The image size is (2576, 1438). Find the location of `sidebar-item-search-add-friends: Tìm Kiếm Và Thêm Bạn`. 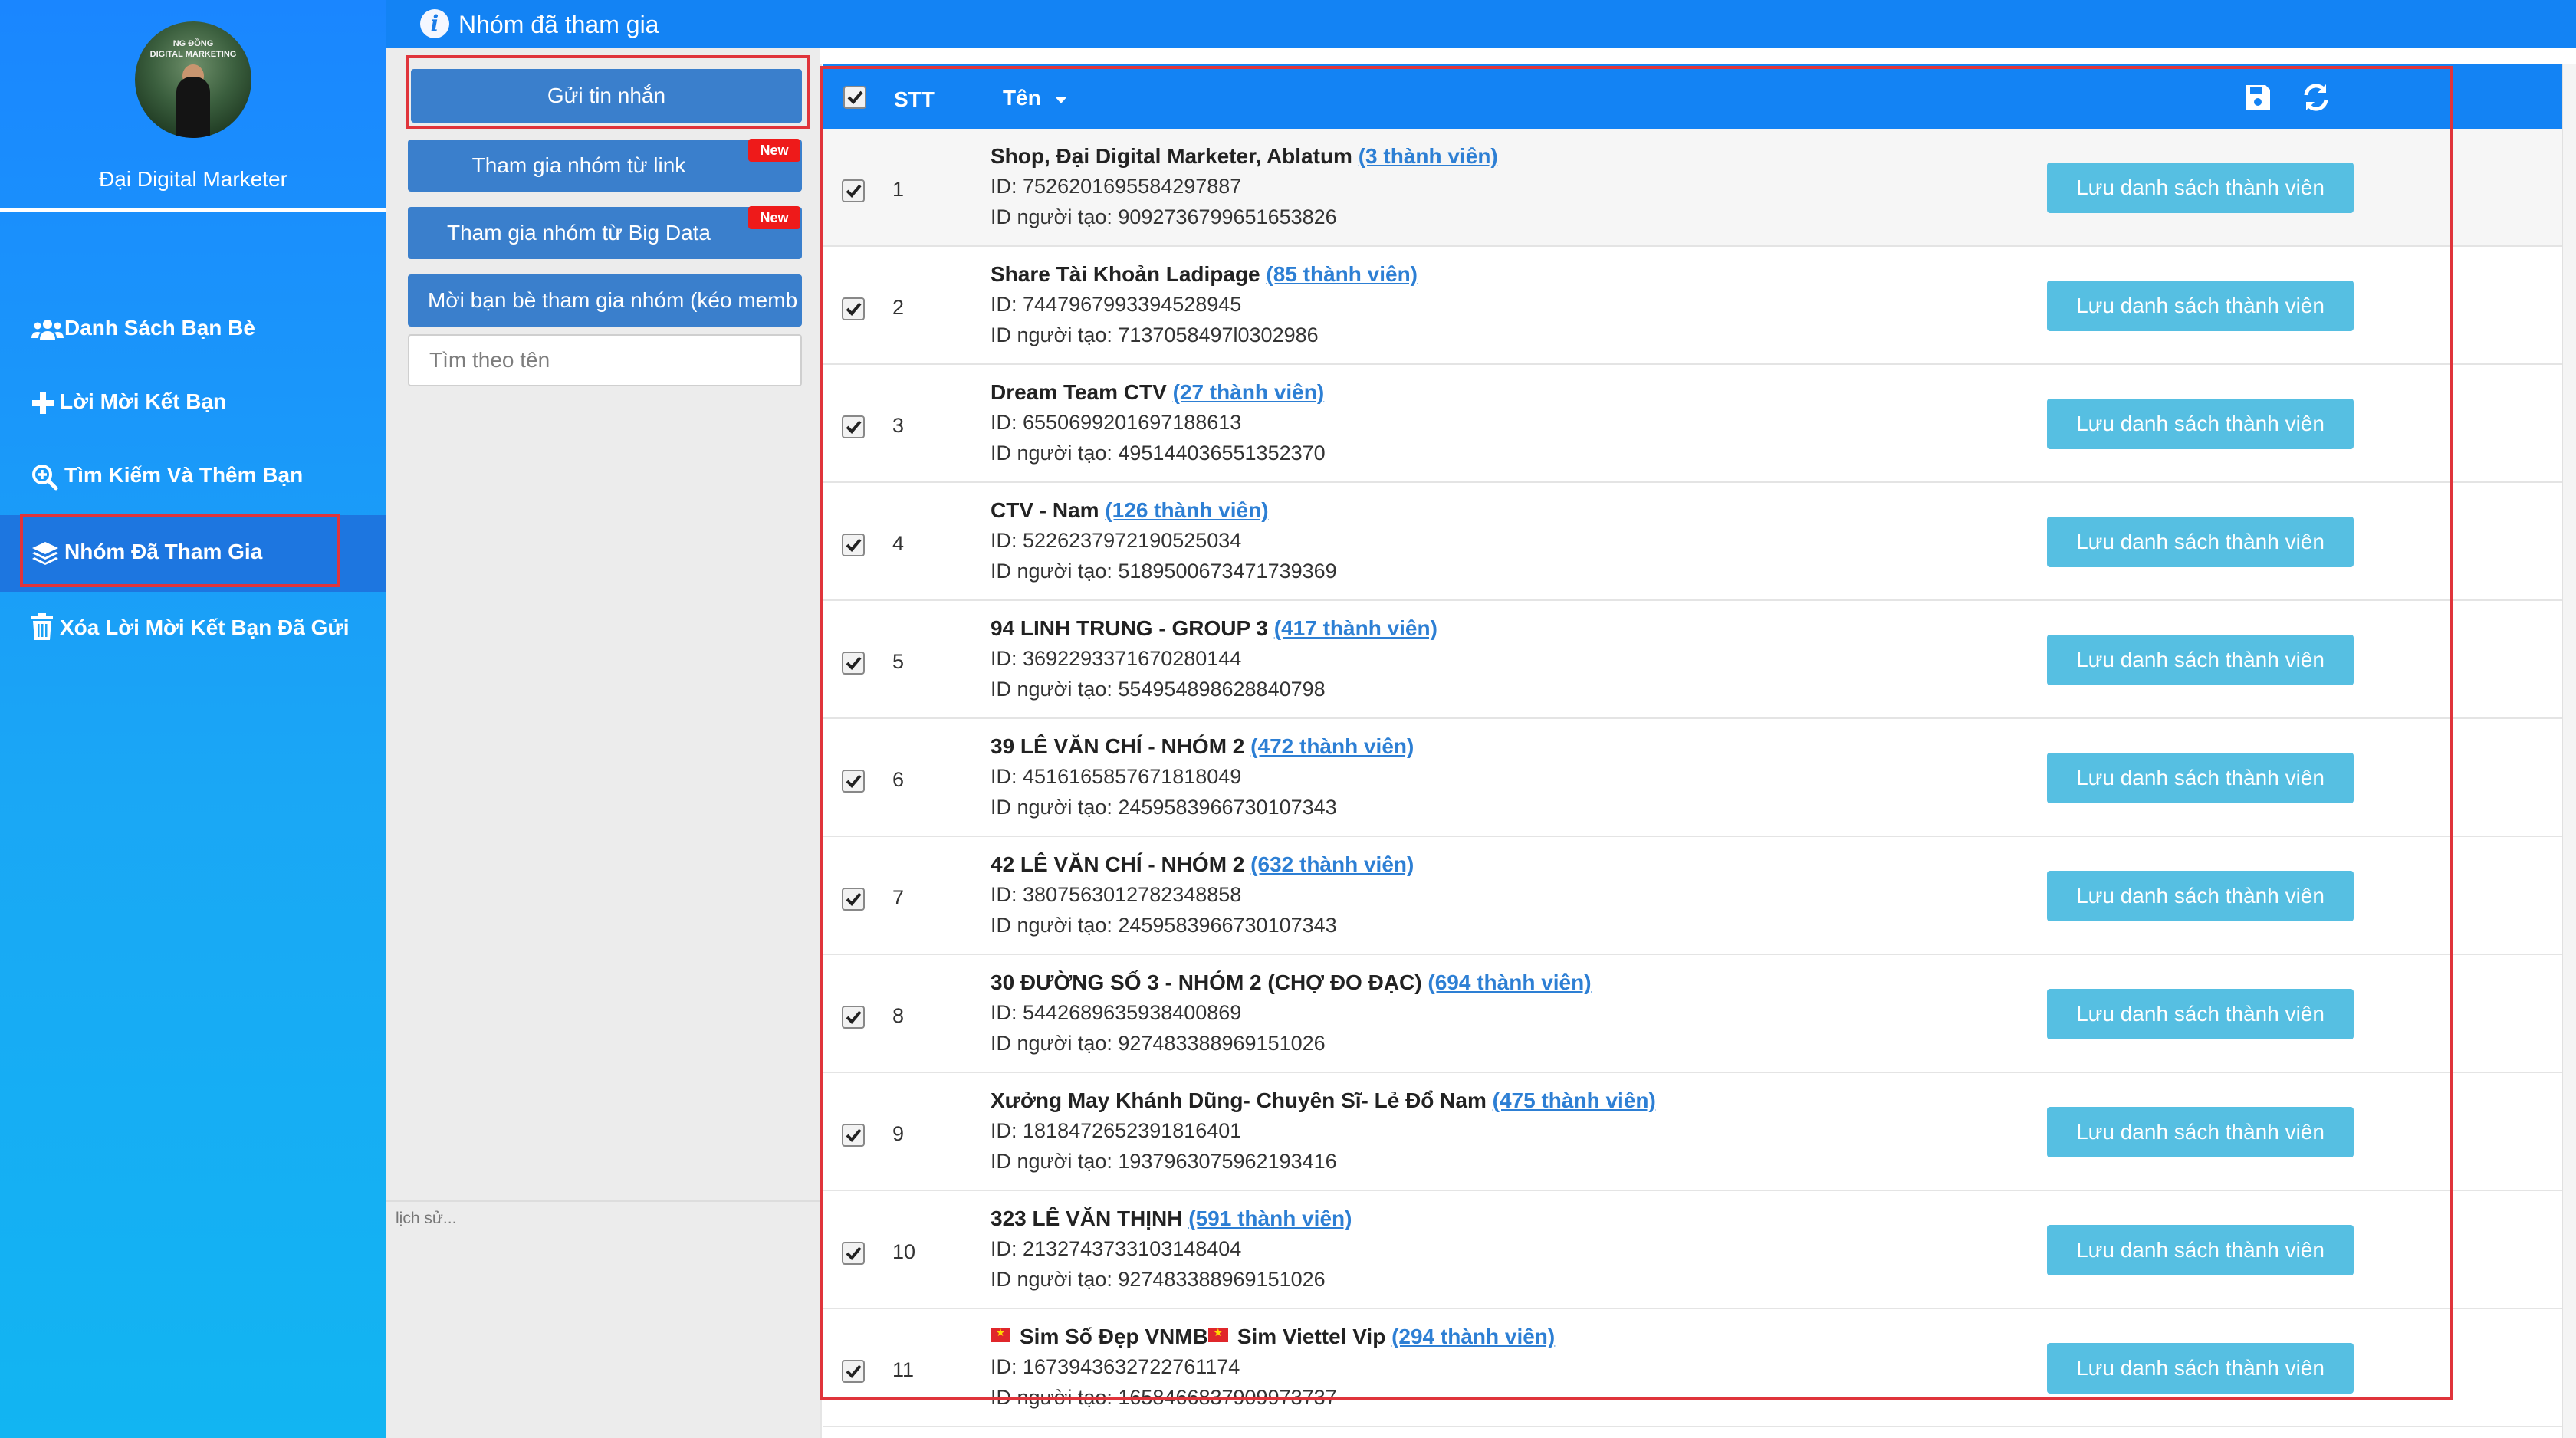

sidebar-item-search-add-friends: Tìm Kiếm Và Thêm Bạn is located at coordinates (193, 481).